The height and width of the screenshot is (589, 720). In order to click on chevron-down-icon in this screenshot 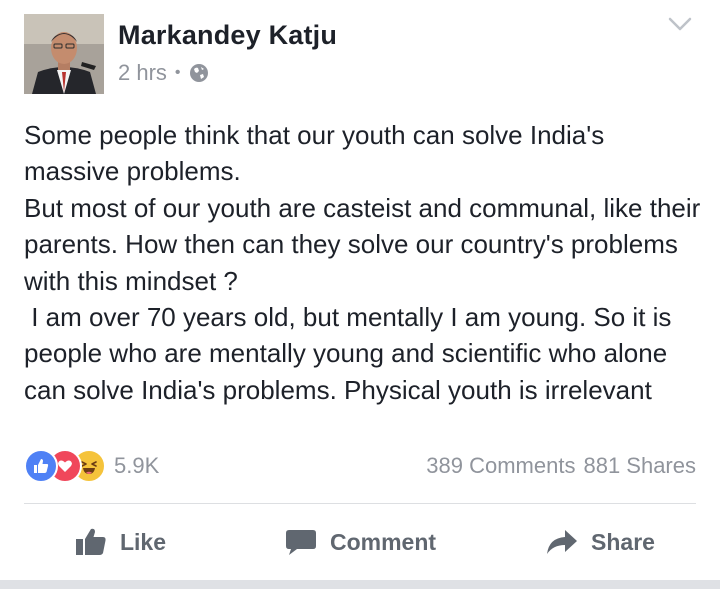, I will do `click(680, 24)`.